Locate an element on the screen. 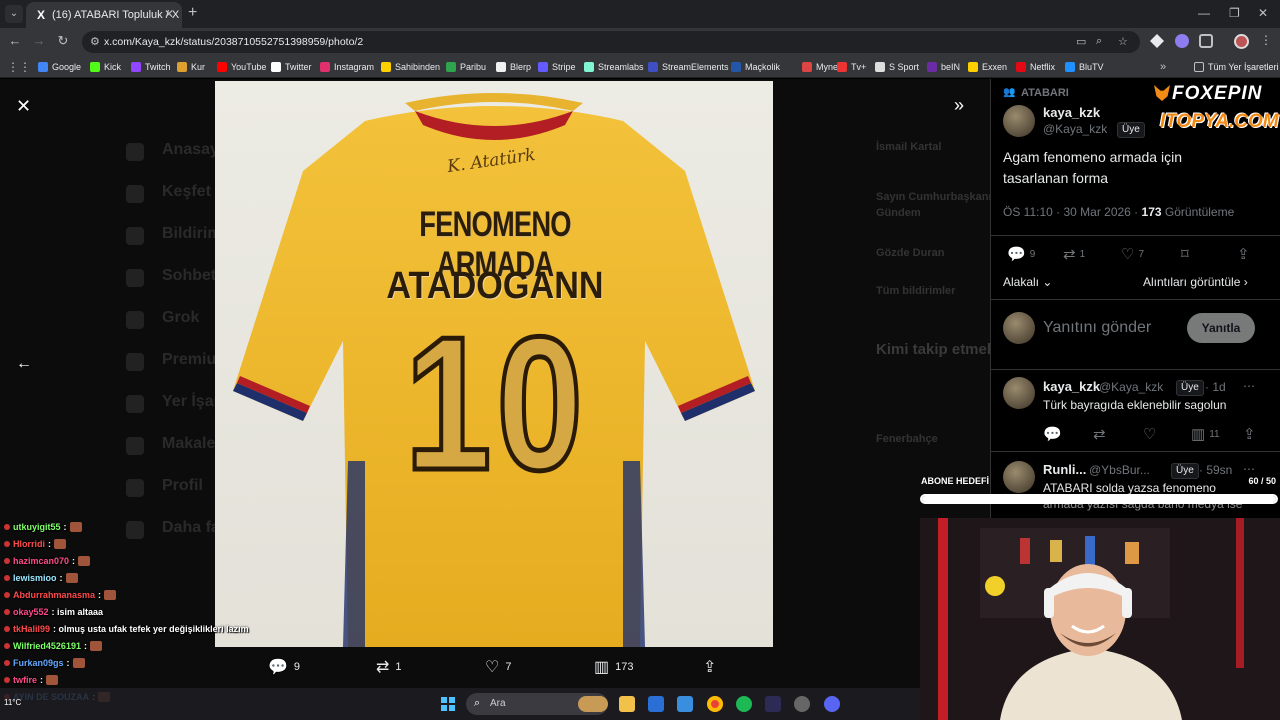 This screenshot has width=1280, height=720. dimmed-nav-icon is located at coordinates (135, 320).